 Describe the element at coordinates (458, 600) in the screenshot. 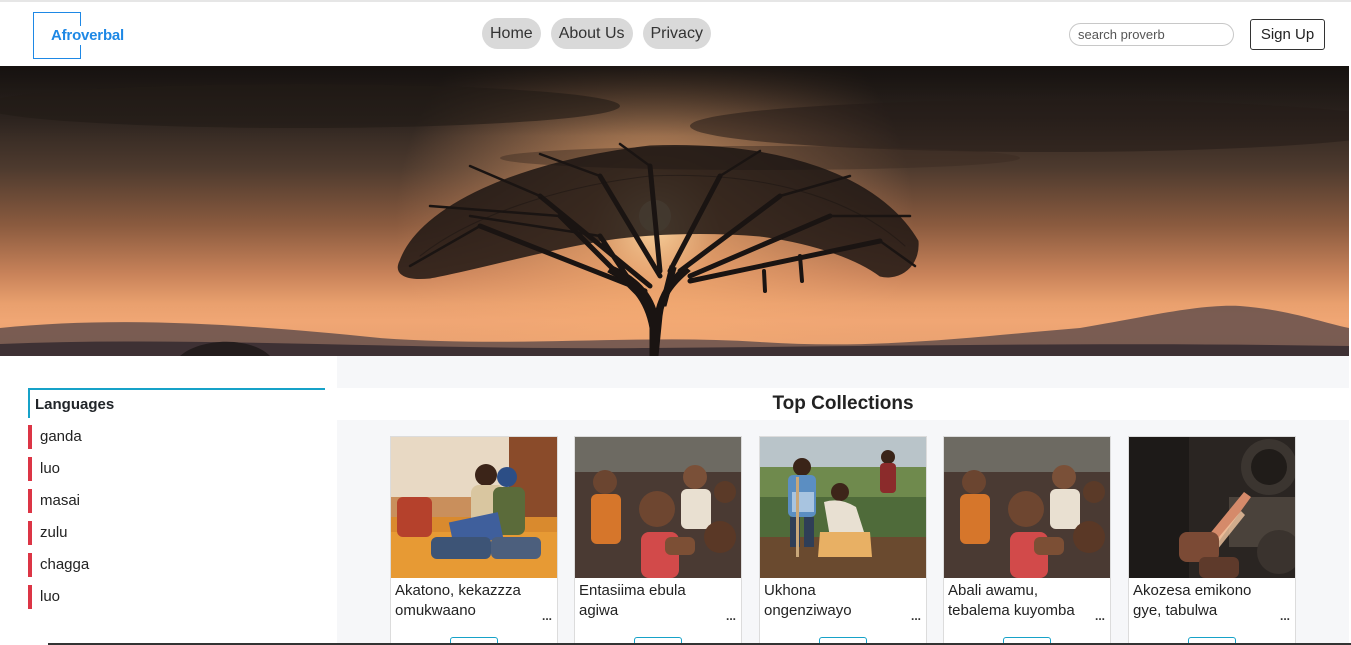

I see `card-caption: Akatono, kekazzza omukwaano` at that location.